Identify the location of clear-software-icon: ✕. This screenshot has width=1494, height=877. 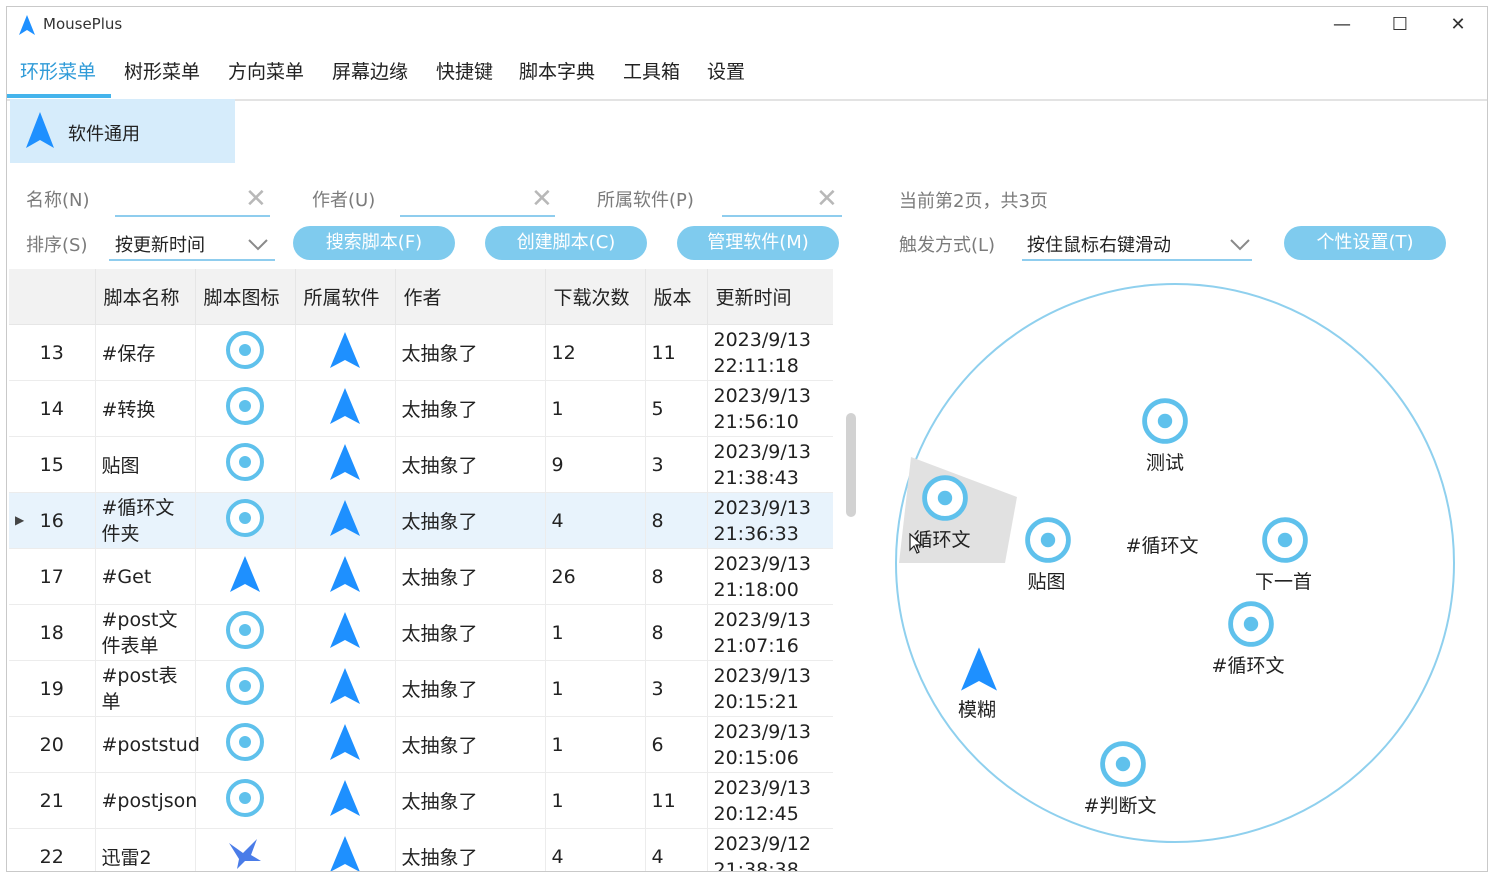
(827, 199).